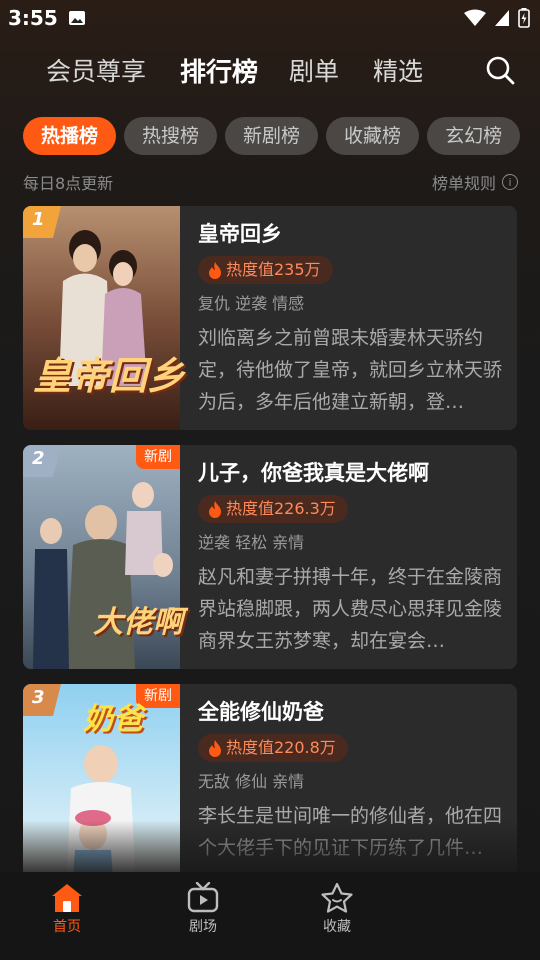 This screenshot has width=540, height=960. I want to click on tab-featured: 精选, so click(398, 70).